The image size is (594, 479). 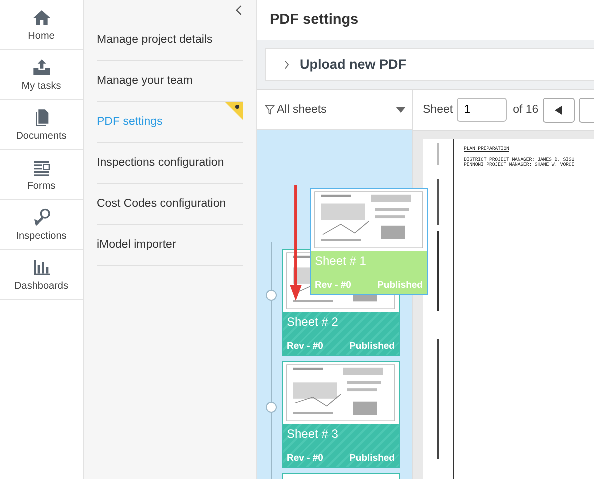 What do you see at coordinates (313, 434) in the screenshot?
I see `sheet-title: Sheet # 3` at bounding box center [313, 434].